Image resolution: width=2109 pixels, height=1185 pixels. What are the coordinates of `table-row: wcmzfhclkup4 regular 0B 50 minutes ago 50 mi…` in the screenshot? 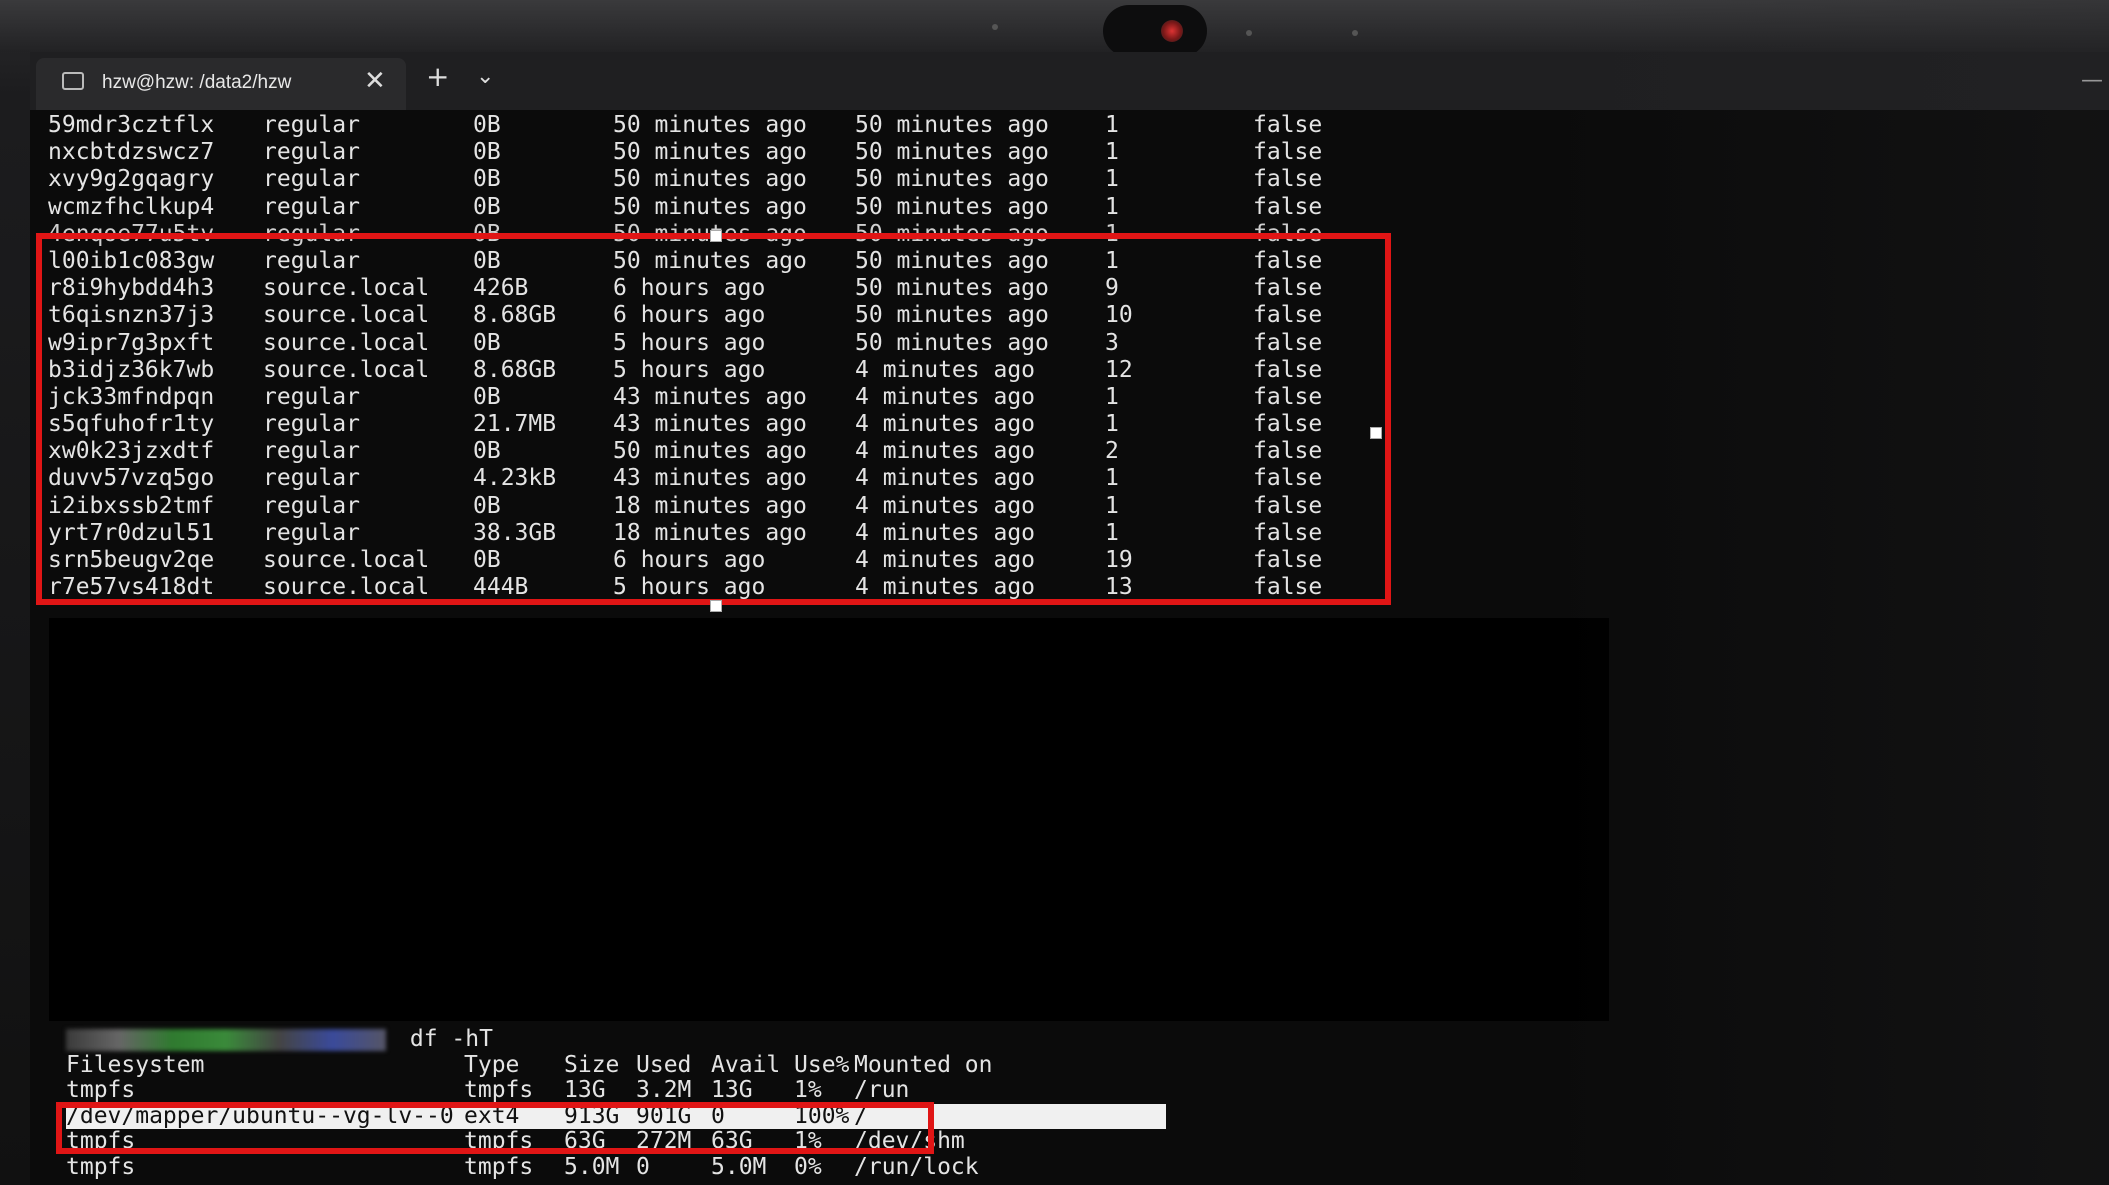 It's located at (698, 207).